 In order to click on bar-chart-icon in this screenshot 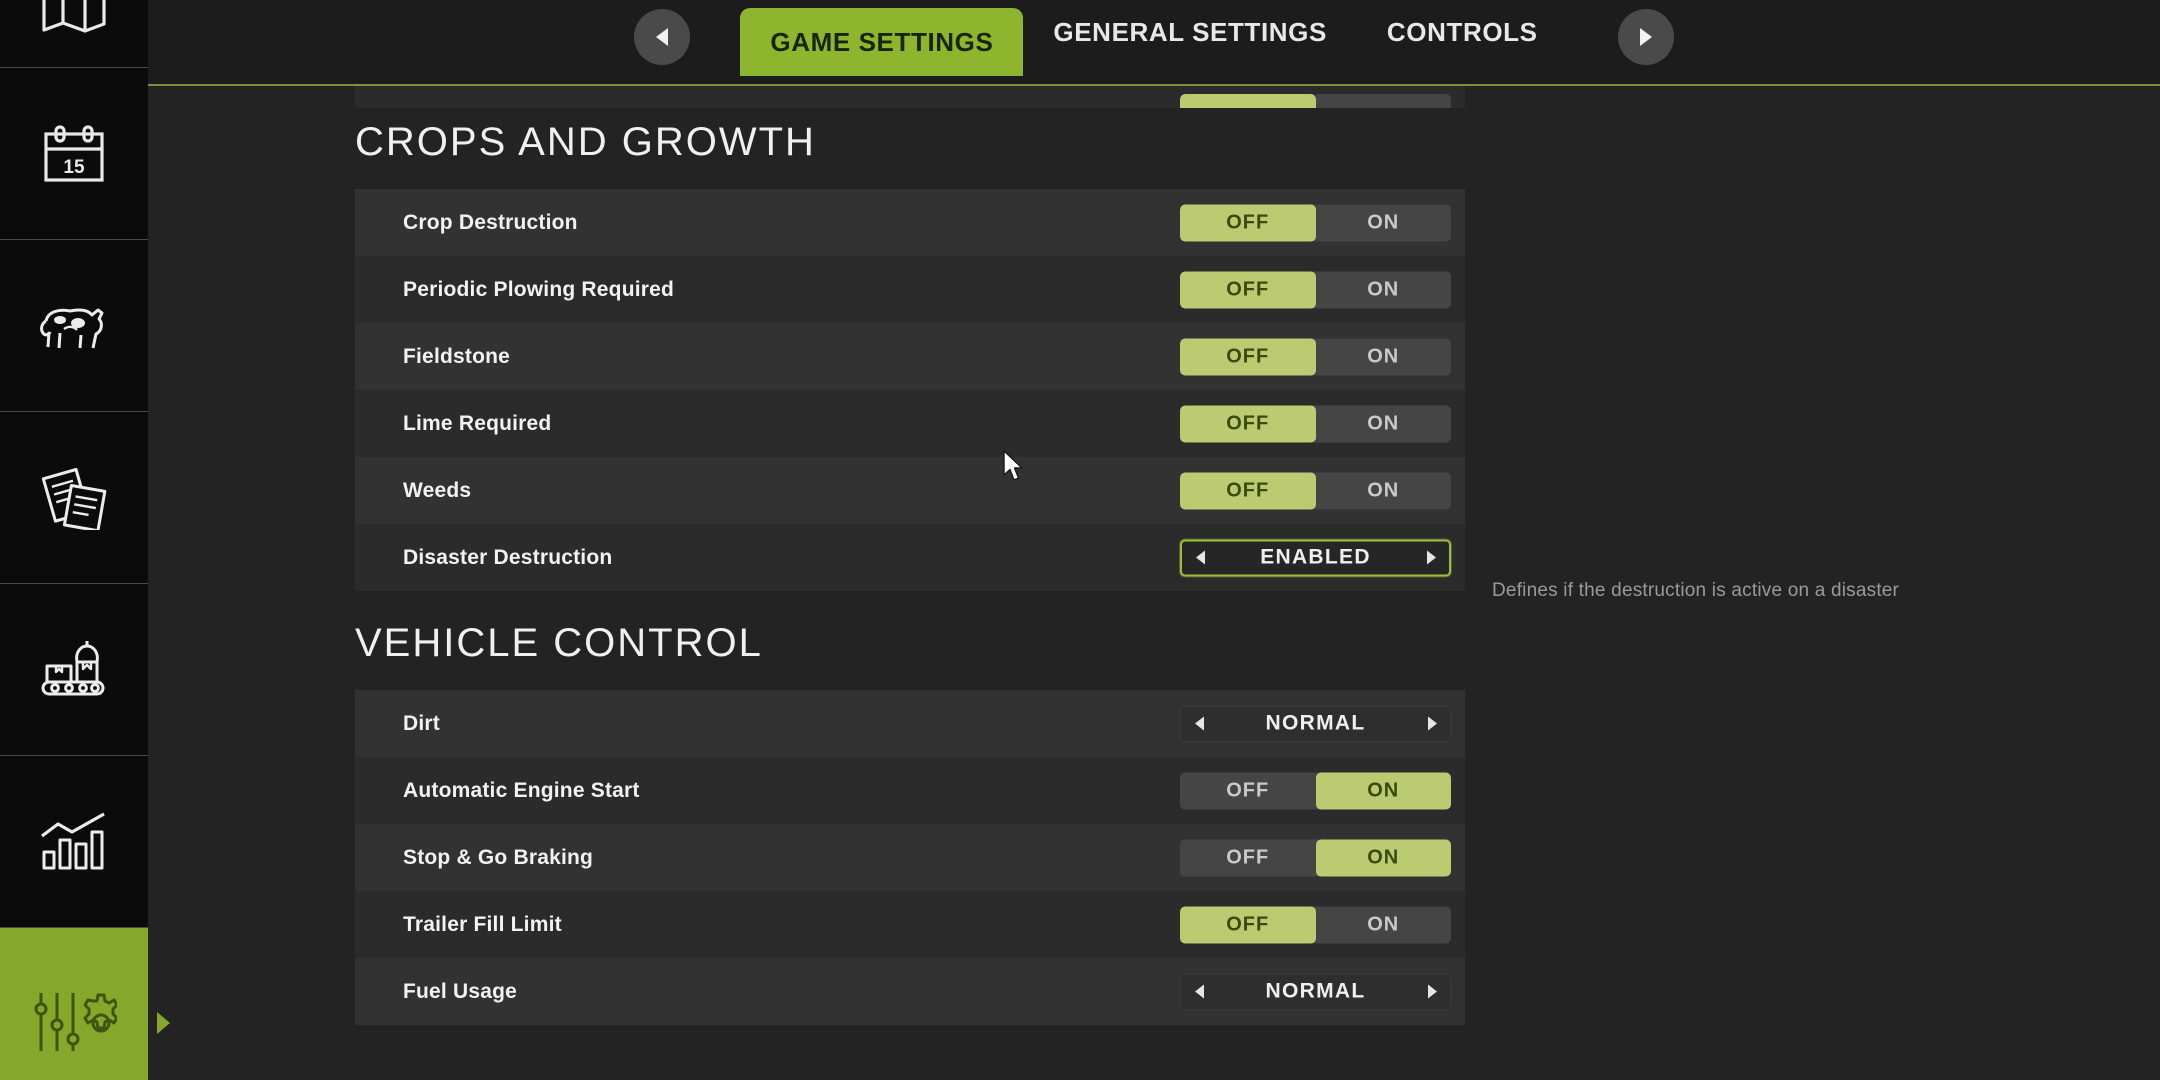, I will do `click(74, 842)`.